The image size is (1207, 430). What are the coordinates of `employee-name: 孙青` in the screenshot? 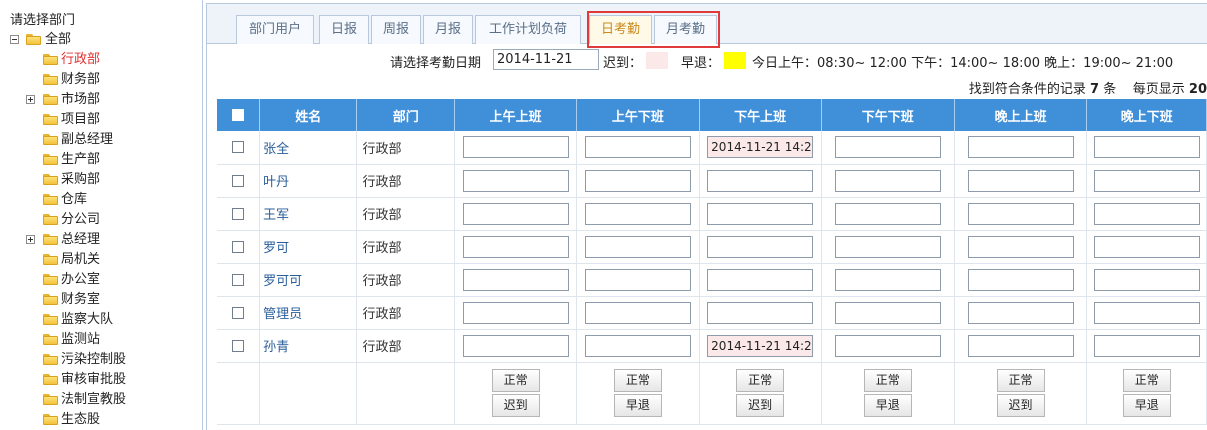 It's located at (308, 346).